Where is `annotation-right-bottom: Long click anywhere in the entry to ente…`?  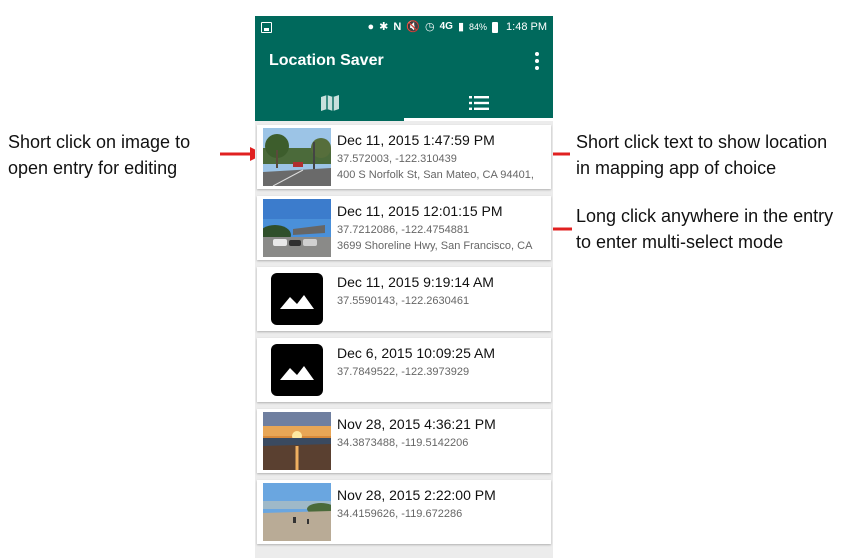 annotation-right-bottom: Long click anywhere in the entry to ente… is located at coordinates (704, 229).